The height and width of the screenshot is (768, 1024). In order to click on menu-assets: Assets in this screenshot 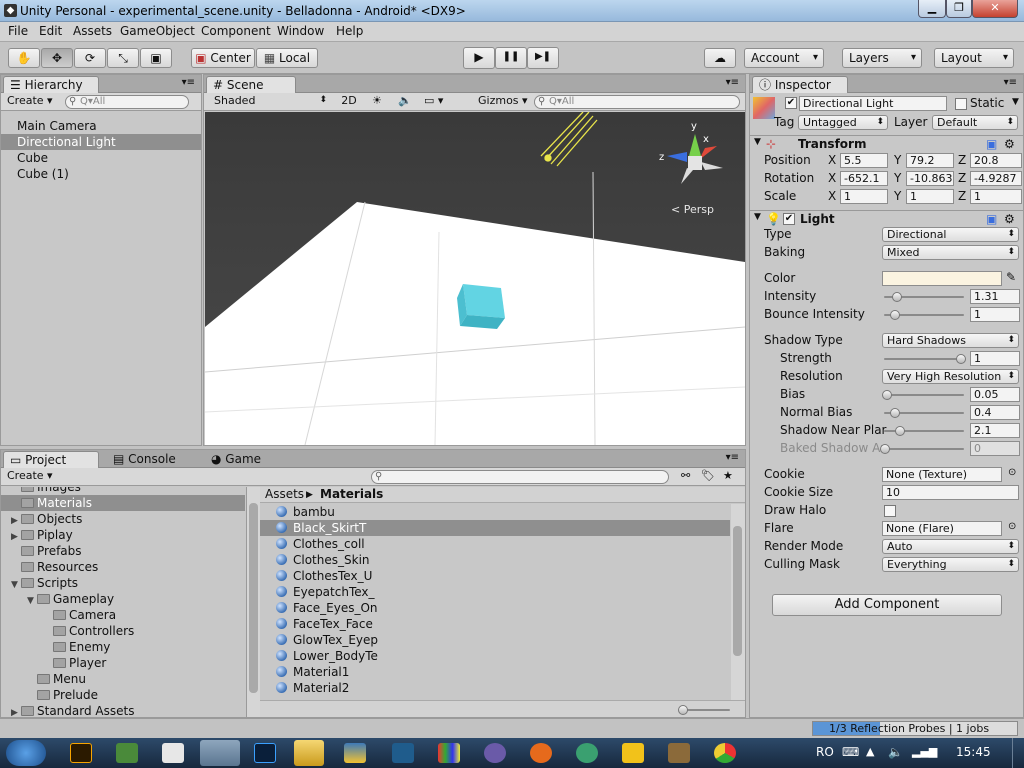, I will do `click(92, 31)`.